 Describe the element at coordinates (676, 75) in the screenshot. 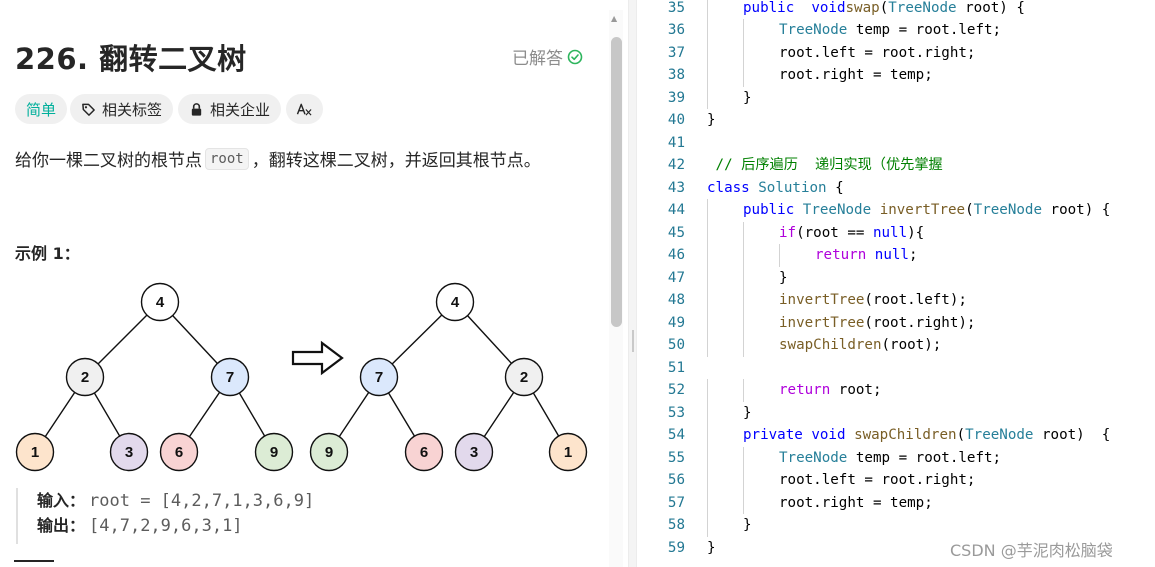

I see `line-number: 38` at that location.